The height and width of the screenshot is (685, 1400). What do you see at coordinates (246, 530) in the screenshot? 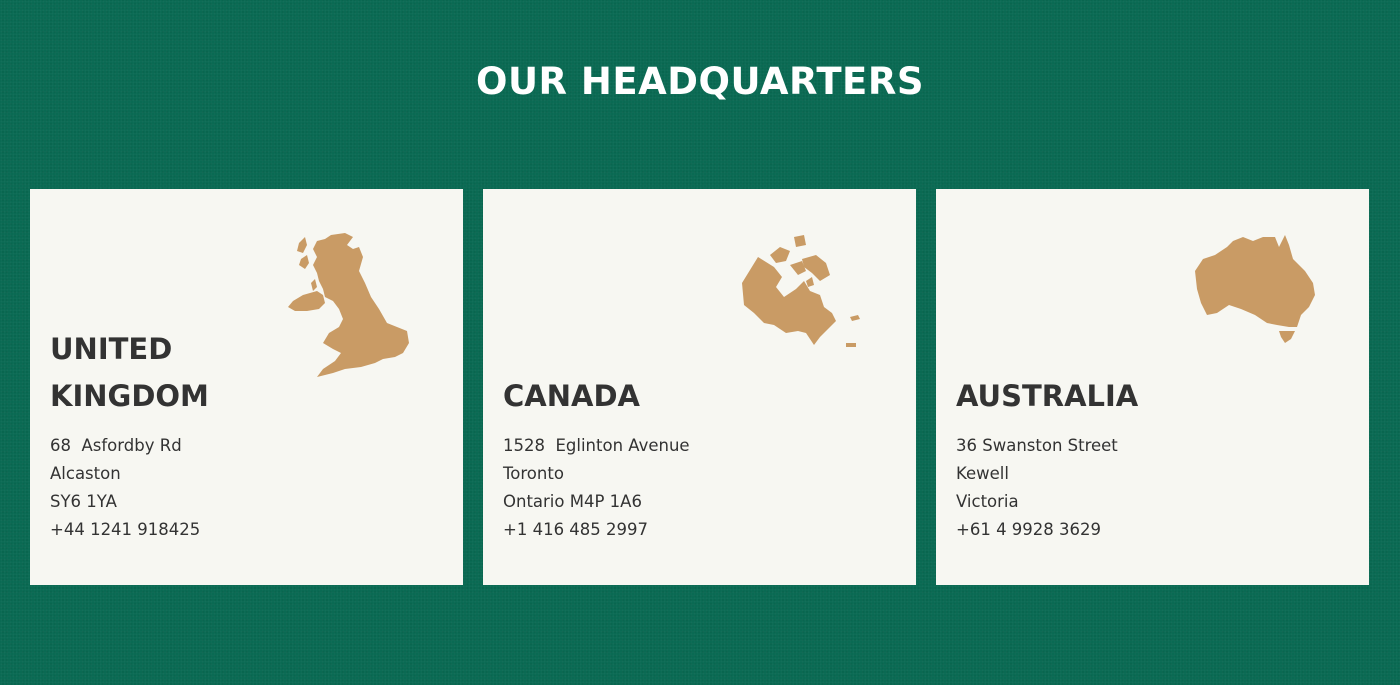
I see `phone-number: +44 1241 918425` at bounding box center [246, 530].